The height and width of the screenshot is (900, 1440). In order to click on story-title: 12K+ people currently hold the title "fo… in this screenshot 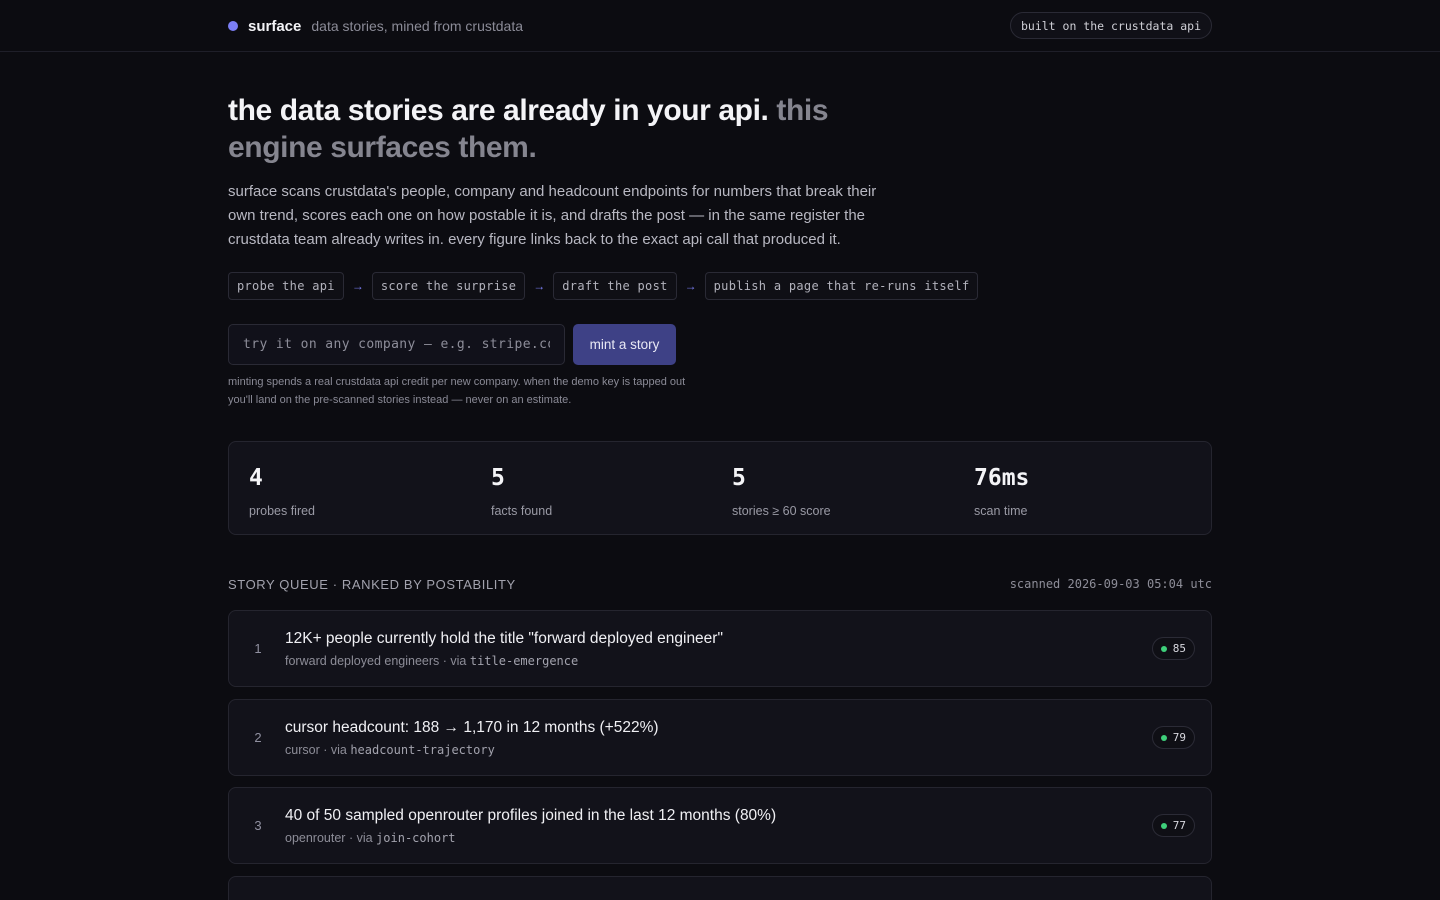, I will do `click(504, 639)`.